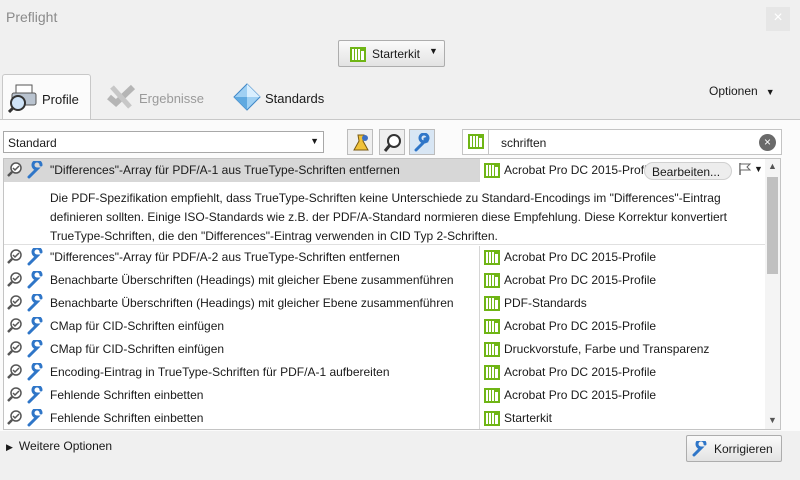 Image resolution: width=800 pixels, height=480 pixels. Describe the element at coordinates (767, 142) in the screenshot. I see `clear-search-icon: ×` at that location.